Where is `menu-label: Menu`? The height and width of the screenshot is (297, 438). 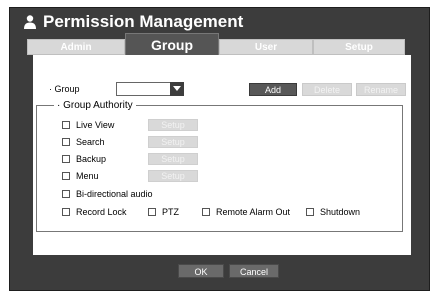
menu-label: Menu is located at coordinates (87, 176).